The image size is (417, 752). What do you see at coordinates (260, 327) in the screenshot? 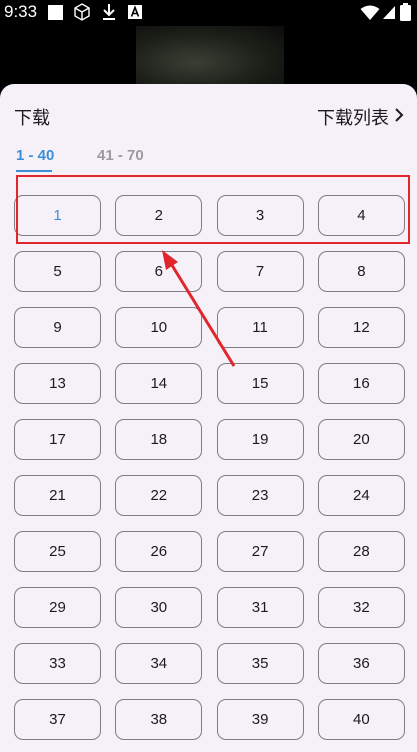
I see `episode-button-11: 11` at bounding box center [260, 327].